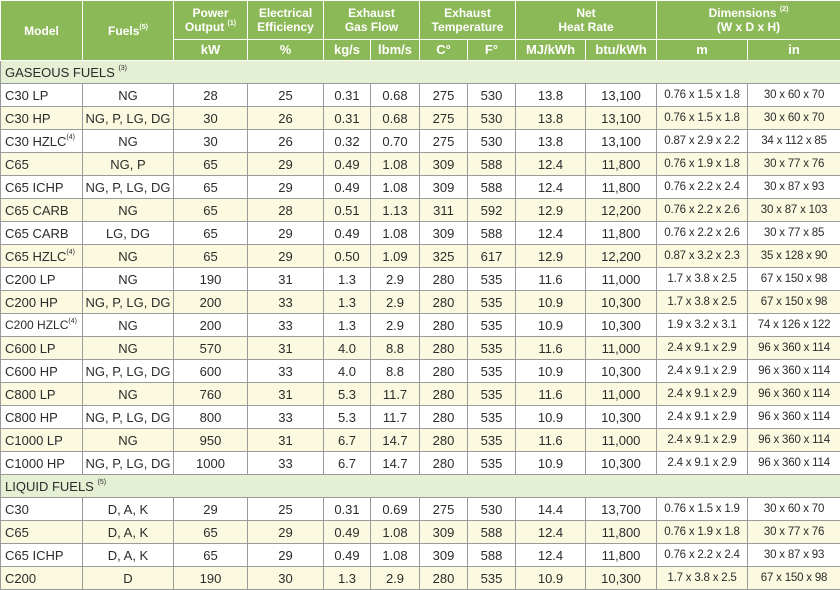 The width and height of the screenshot is (840, 590). I want to click on cell-power-kw: 29, so click(210, 509).